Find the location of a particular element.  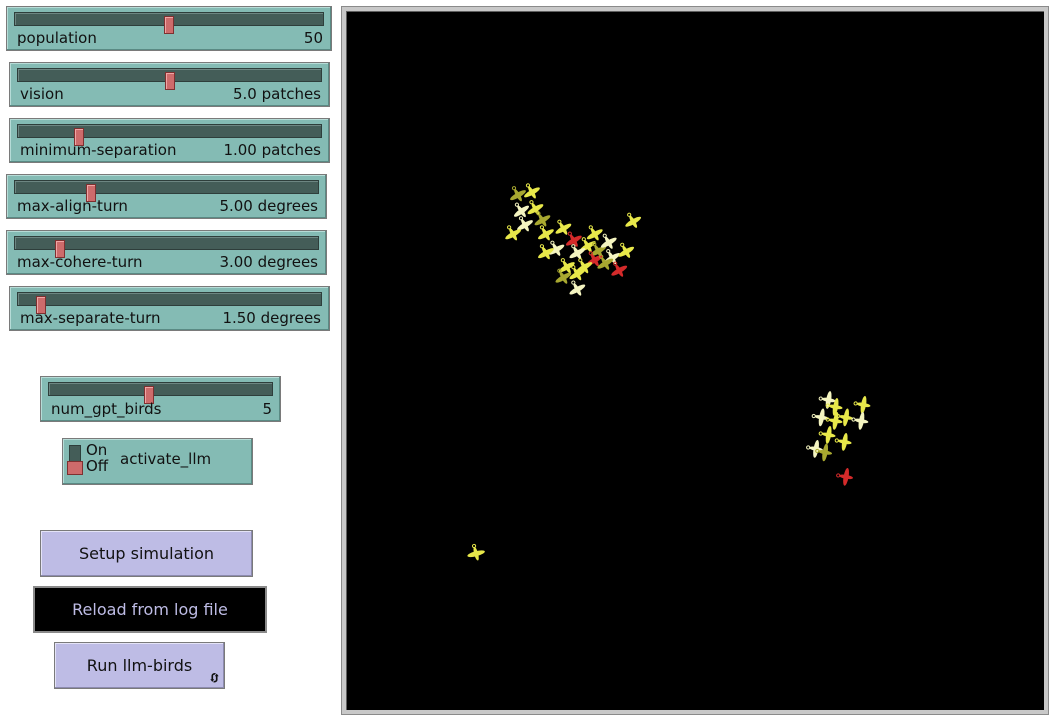

slider-minimum-separation: minimum-separation 1.00 patches is located at coordinates (169, 140).